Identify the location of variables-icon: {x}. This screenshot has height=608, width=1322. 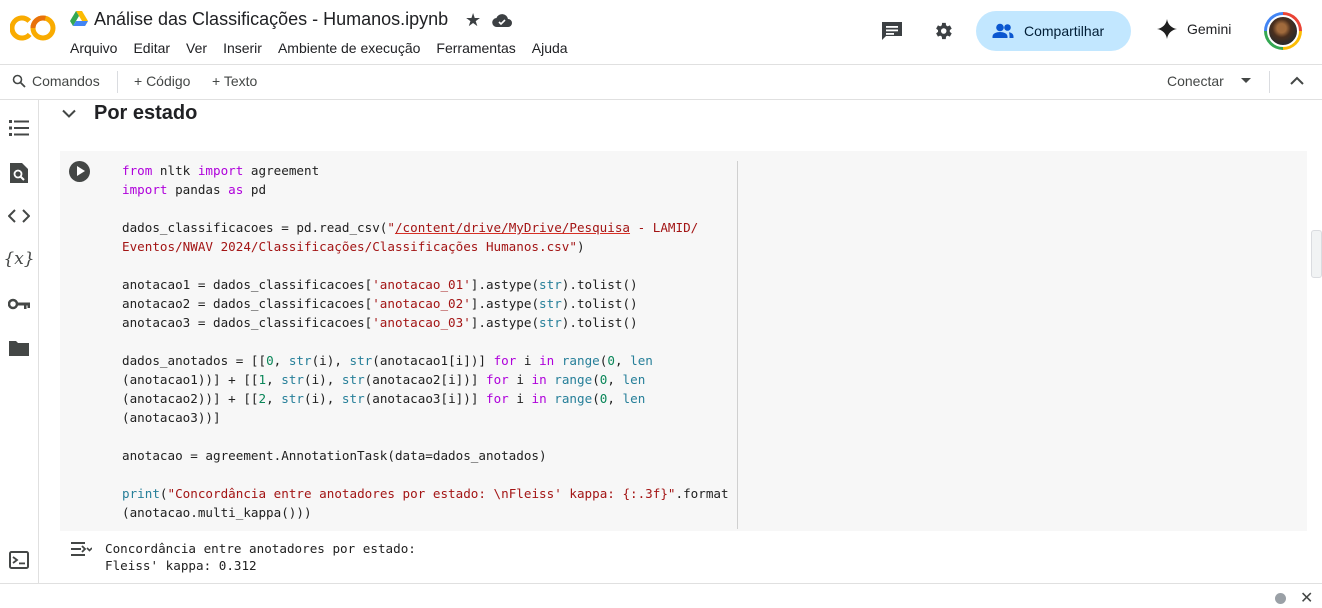
(18, 259).